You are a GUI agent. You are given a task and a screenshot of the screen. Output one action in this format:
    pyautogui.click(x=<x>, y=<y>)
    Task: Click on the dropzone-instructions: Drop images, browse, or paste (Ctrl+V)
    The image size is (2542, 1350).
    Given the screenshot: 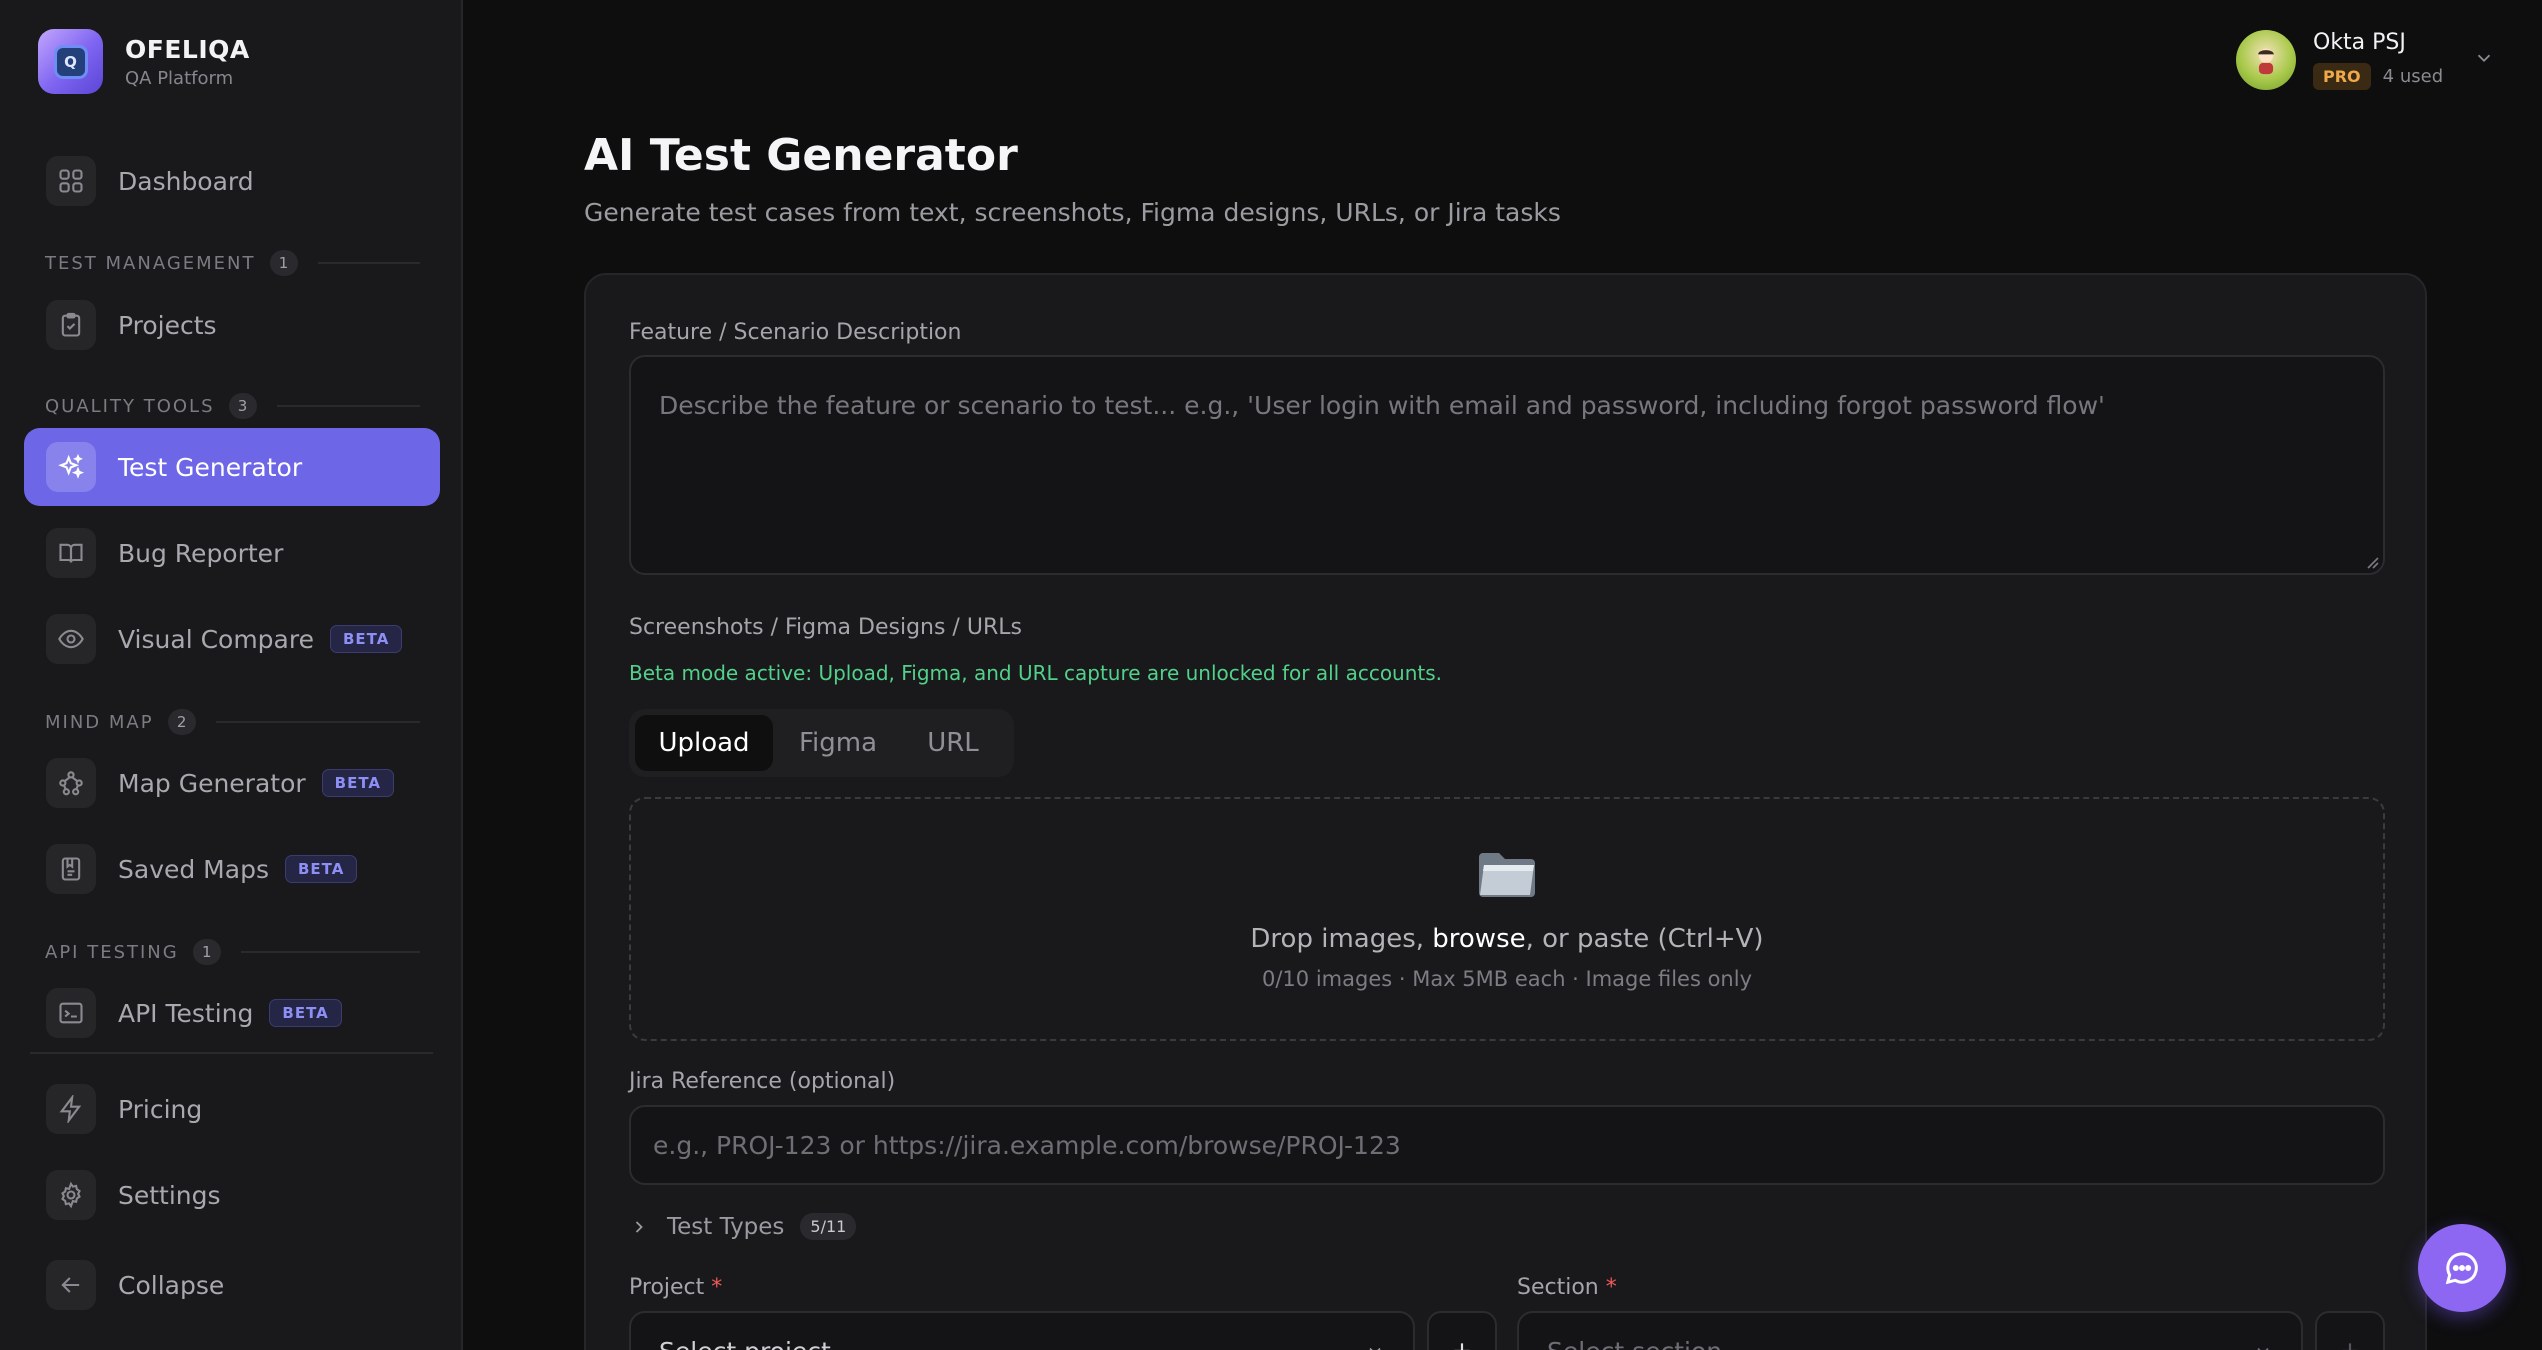 What is the action you would take?
    pyautogui.click(x=1507, y=939)
    